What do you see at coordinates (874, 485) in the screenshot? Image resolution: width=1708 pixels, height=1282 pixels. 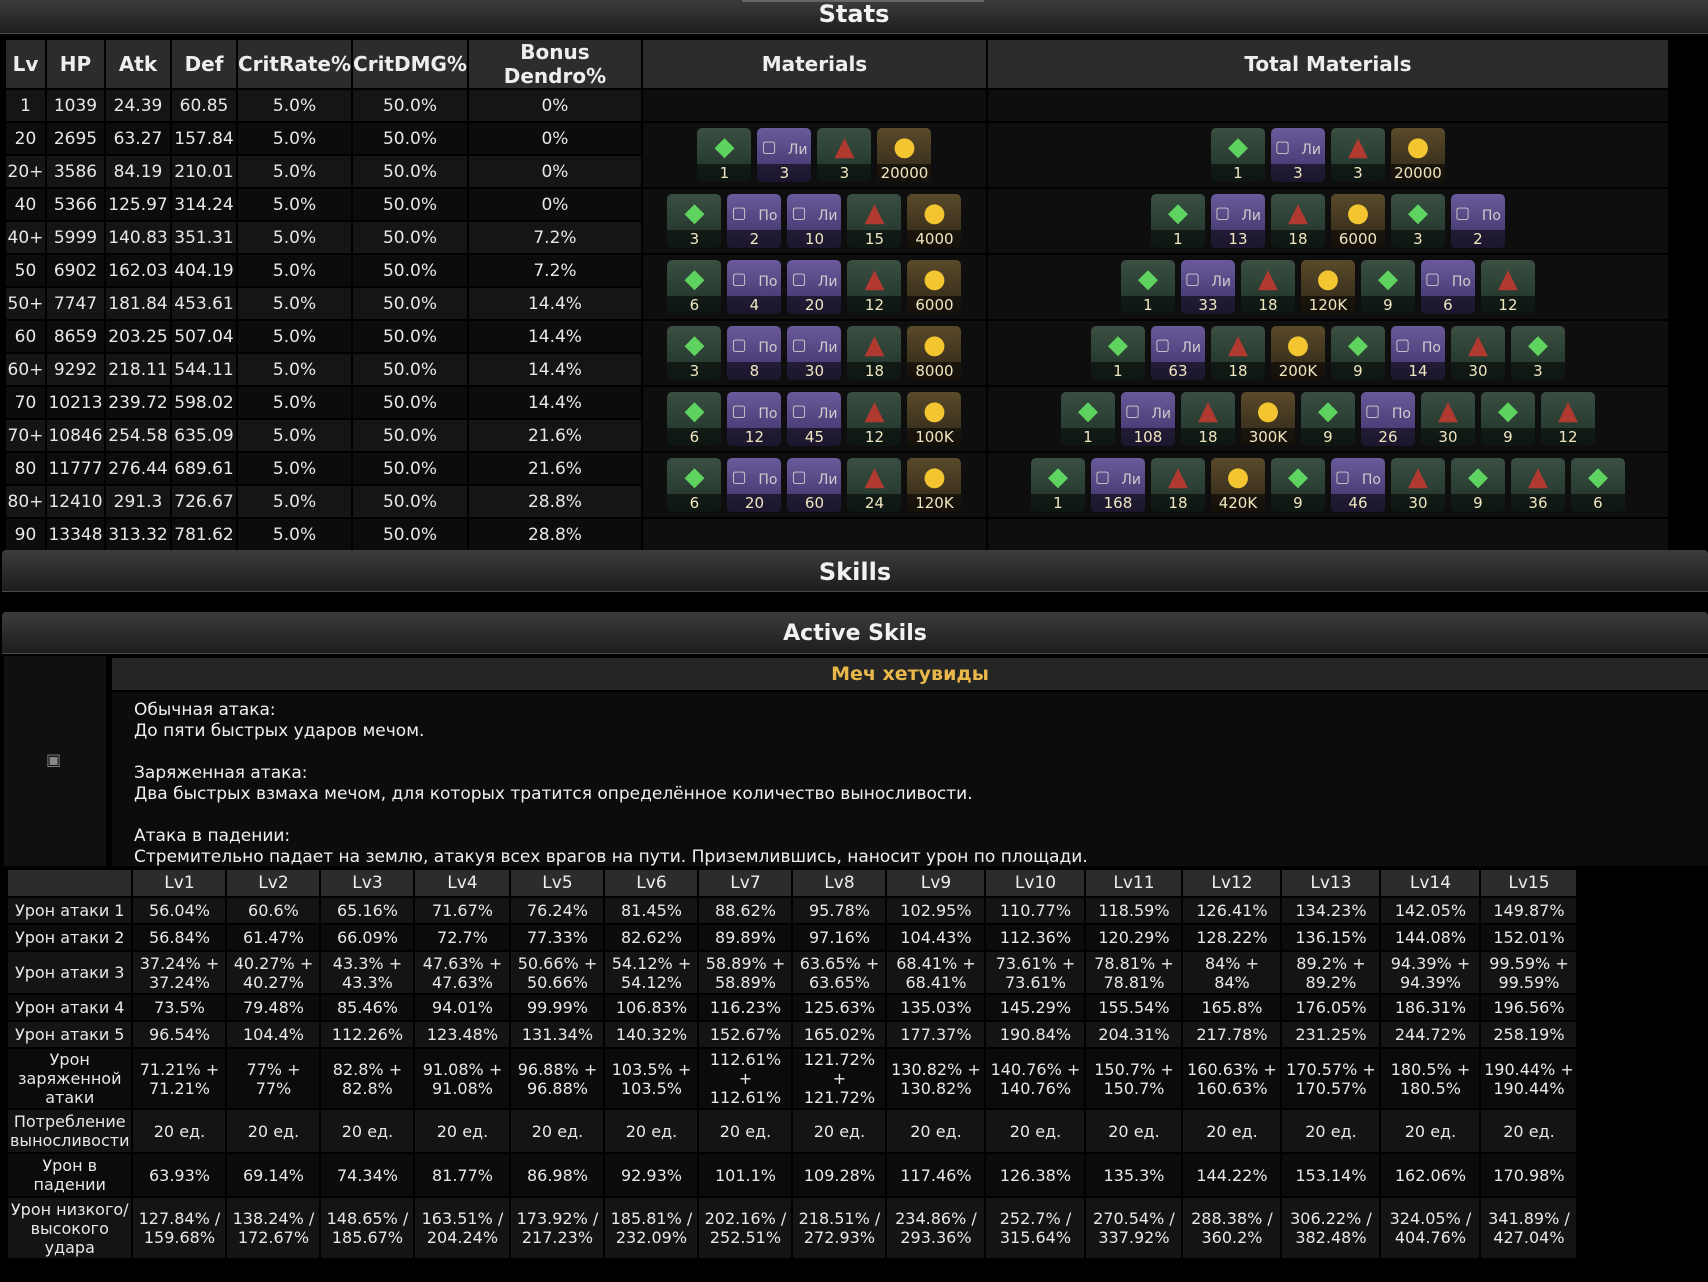 I see `mask-material-icon: ▲ 24` at bounding box center [874, 485].